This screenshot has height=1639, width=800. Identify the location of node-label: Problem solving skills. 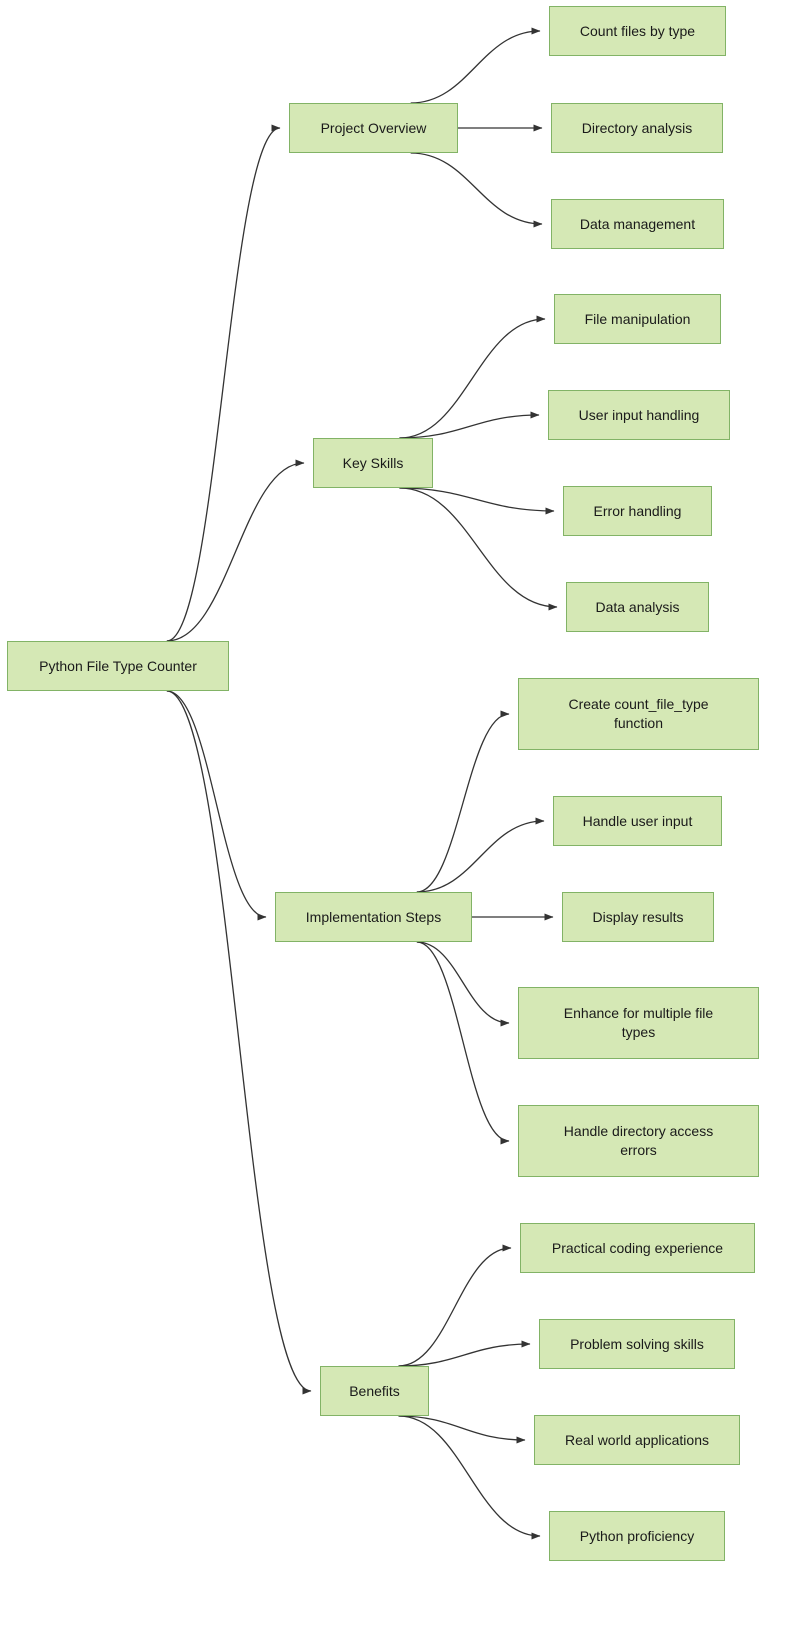
(637, 1343).